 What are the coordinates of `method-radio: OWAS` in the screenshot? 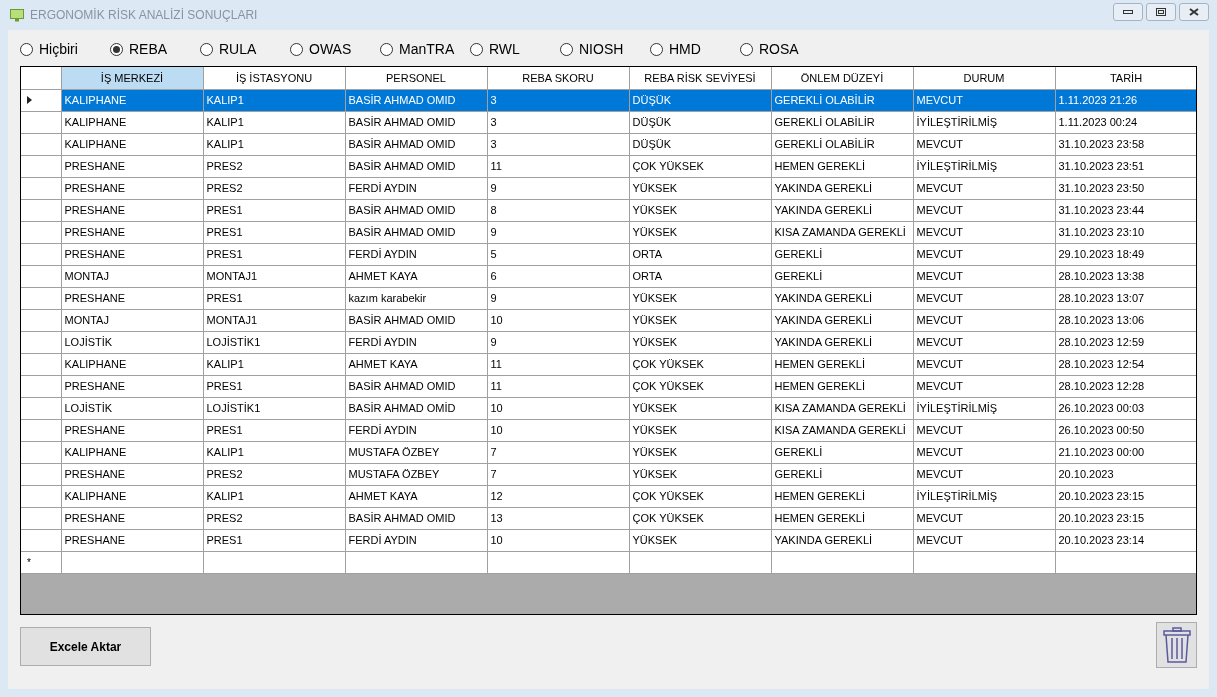 It's located at (335, 49).